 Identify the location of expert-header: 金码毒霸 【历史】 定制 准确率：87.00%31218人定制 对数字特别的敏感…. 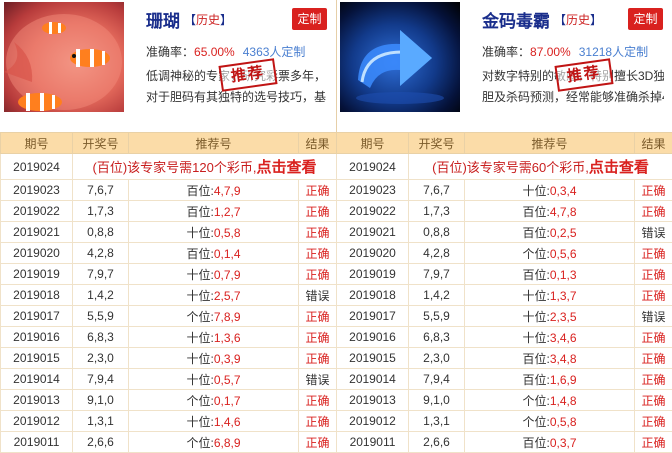
(504, 64).